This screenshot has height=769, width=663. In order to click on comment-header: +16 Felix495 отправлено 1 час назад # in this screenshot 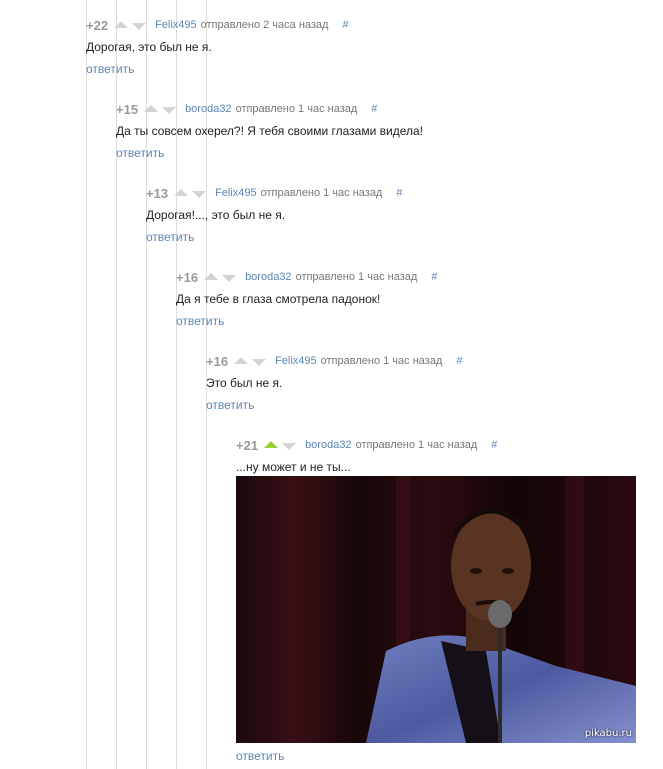, I will do `click(334, 361)`.